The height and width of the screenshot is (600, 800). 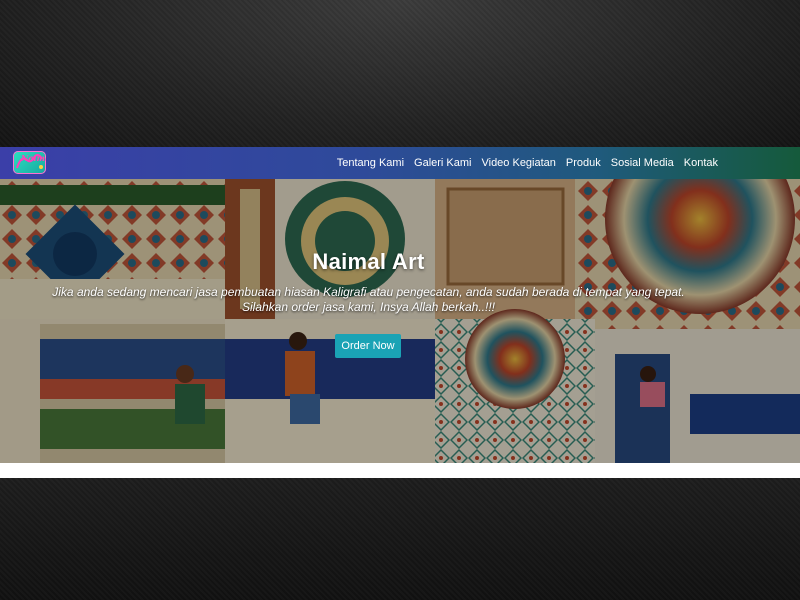 I want to click on nav-item-sosial-media: Sosial Media, so click(x=642, y=163).